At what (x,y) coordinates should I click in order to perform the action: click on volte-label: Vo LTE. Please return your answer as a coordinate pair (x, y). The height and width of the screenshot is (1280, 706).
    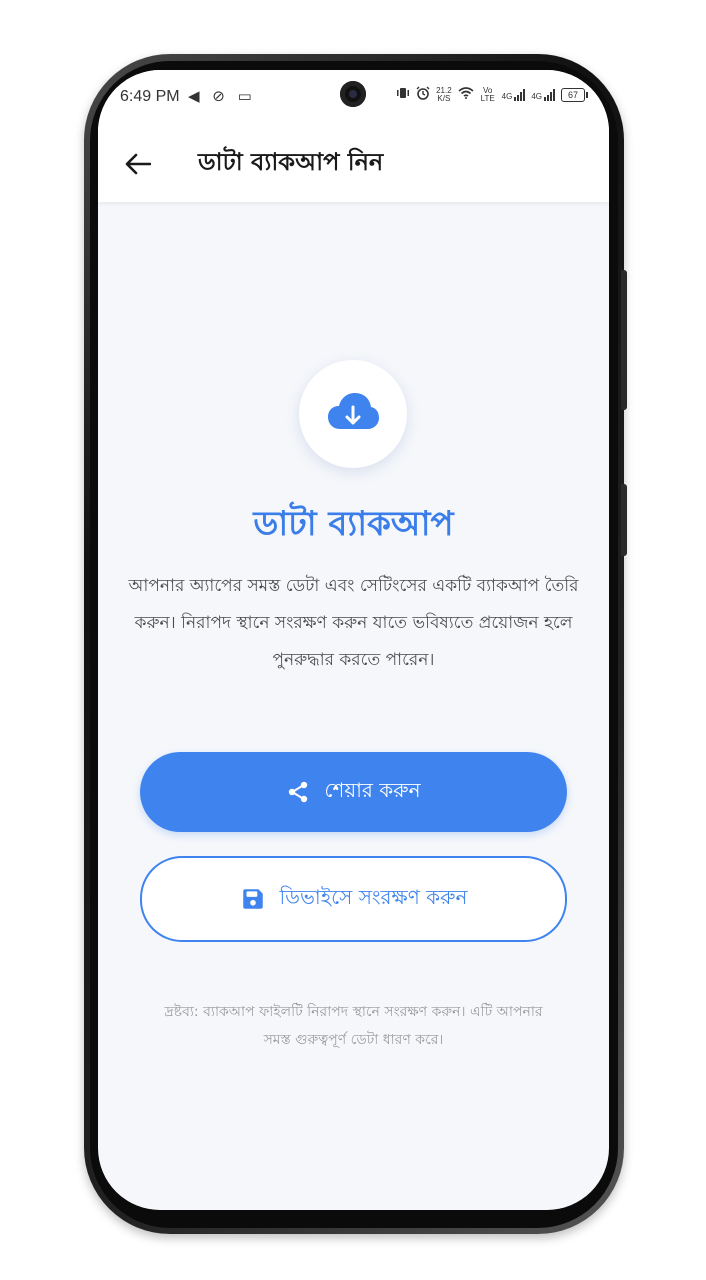
    Looking at the image, I should click on (487, 94).